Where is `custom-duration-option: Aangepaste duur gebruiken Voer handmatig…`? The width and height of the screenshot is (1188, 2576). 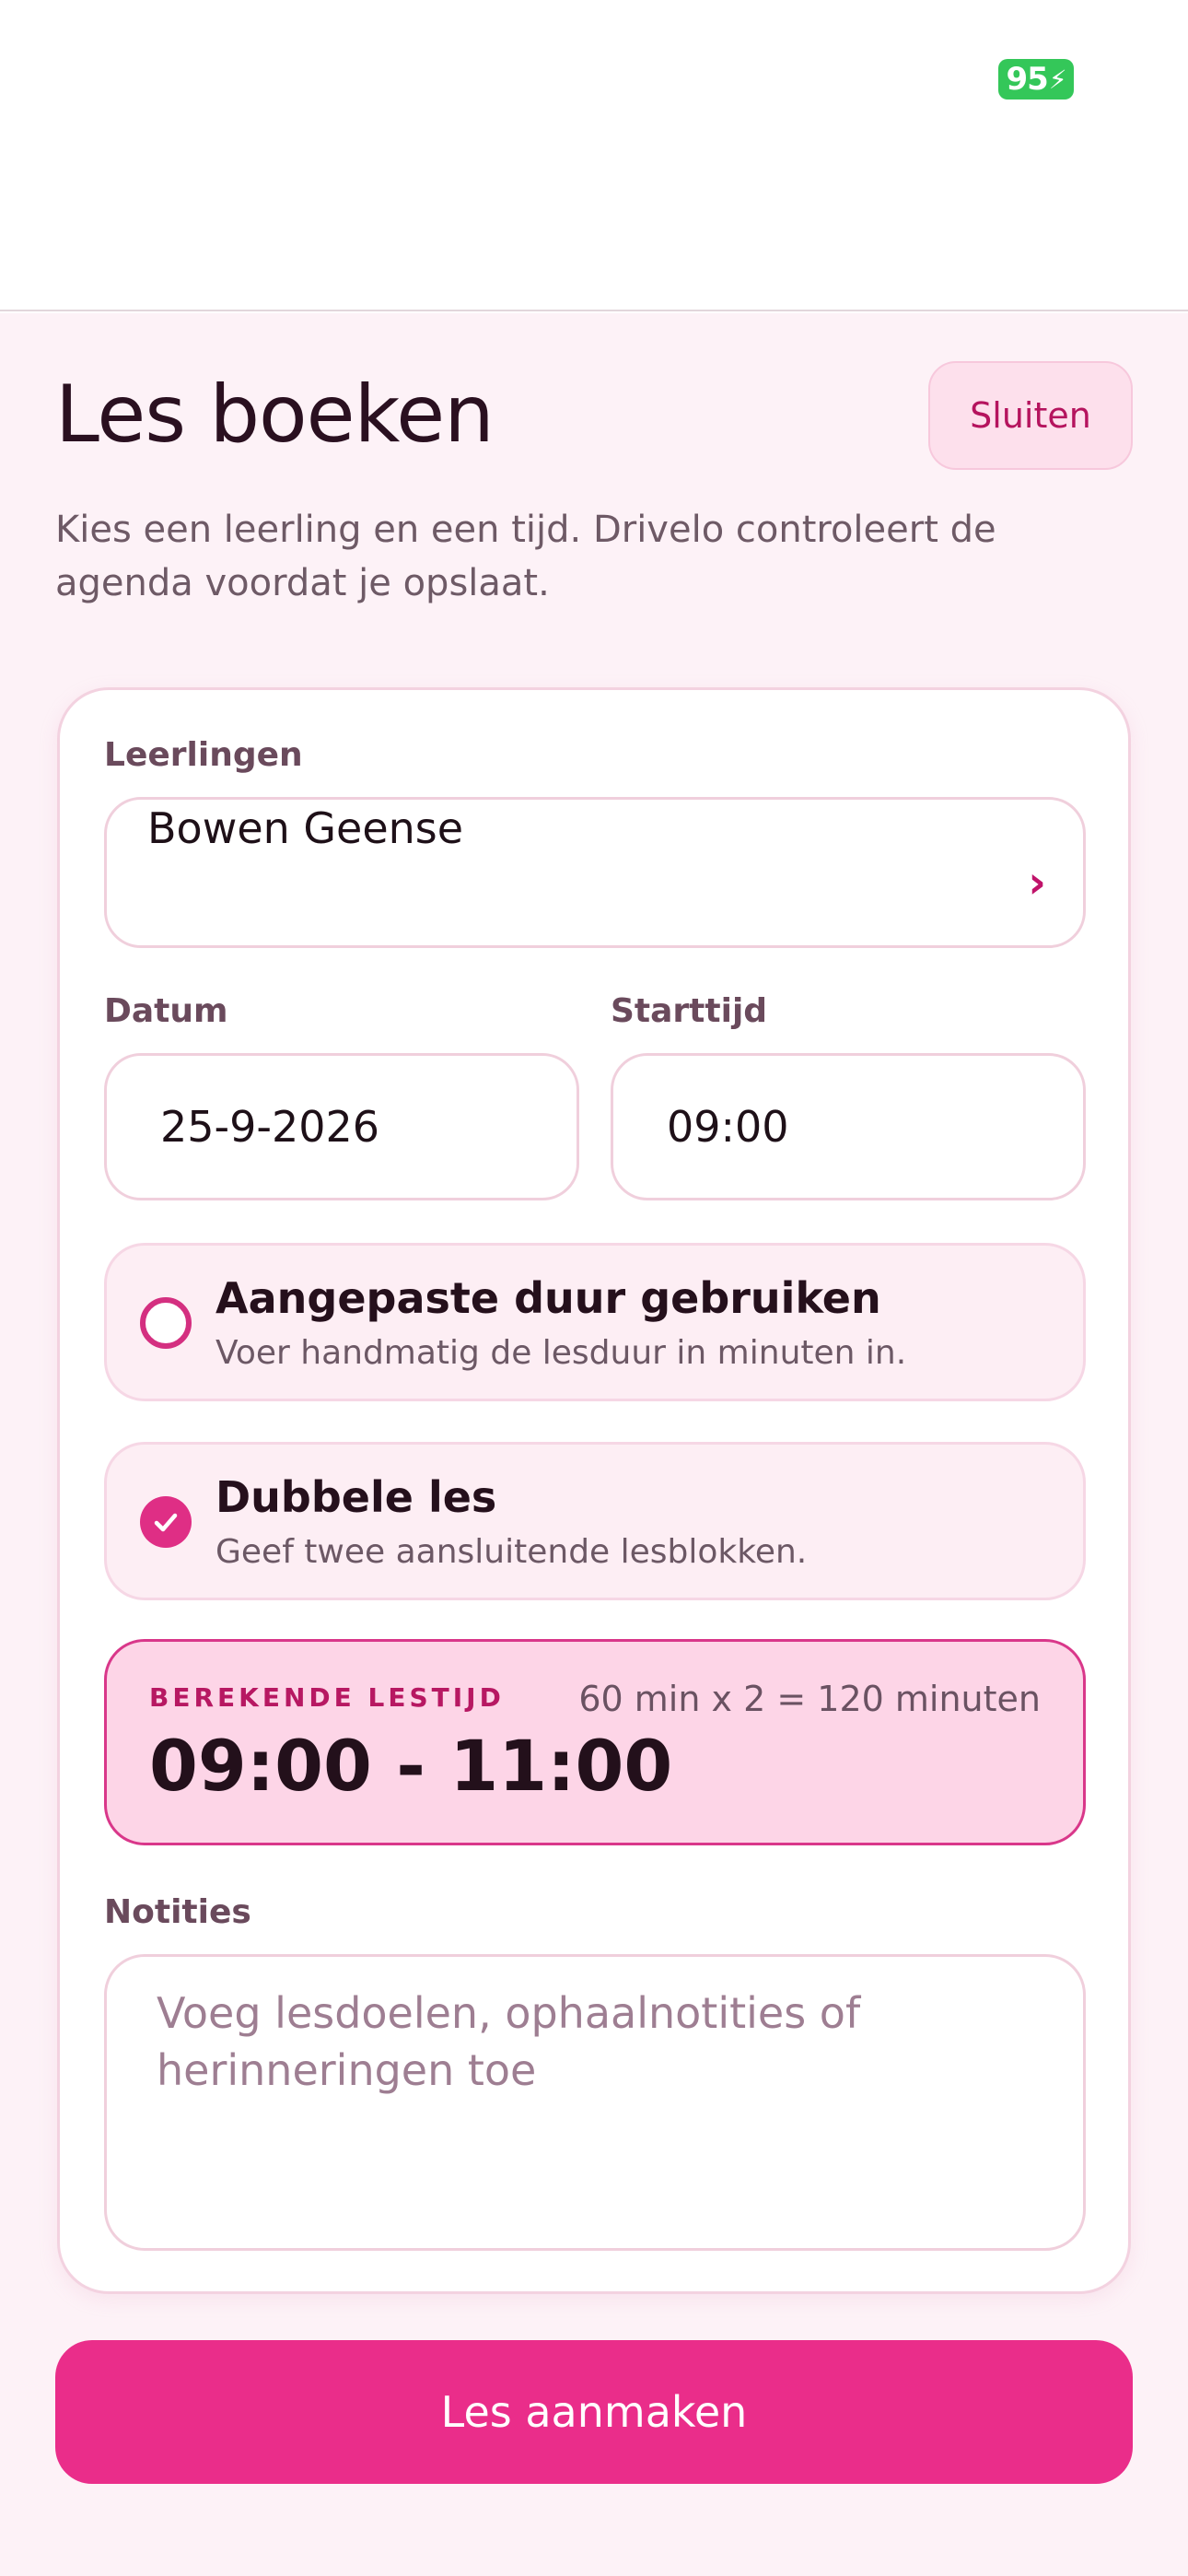
custom-duration-option: Aangepaste duur gebruiken Voer handmatig… is located at coordinates (595, 1322).